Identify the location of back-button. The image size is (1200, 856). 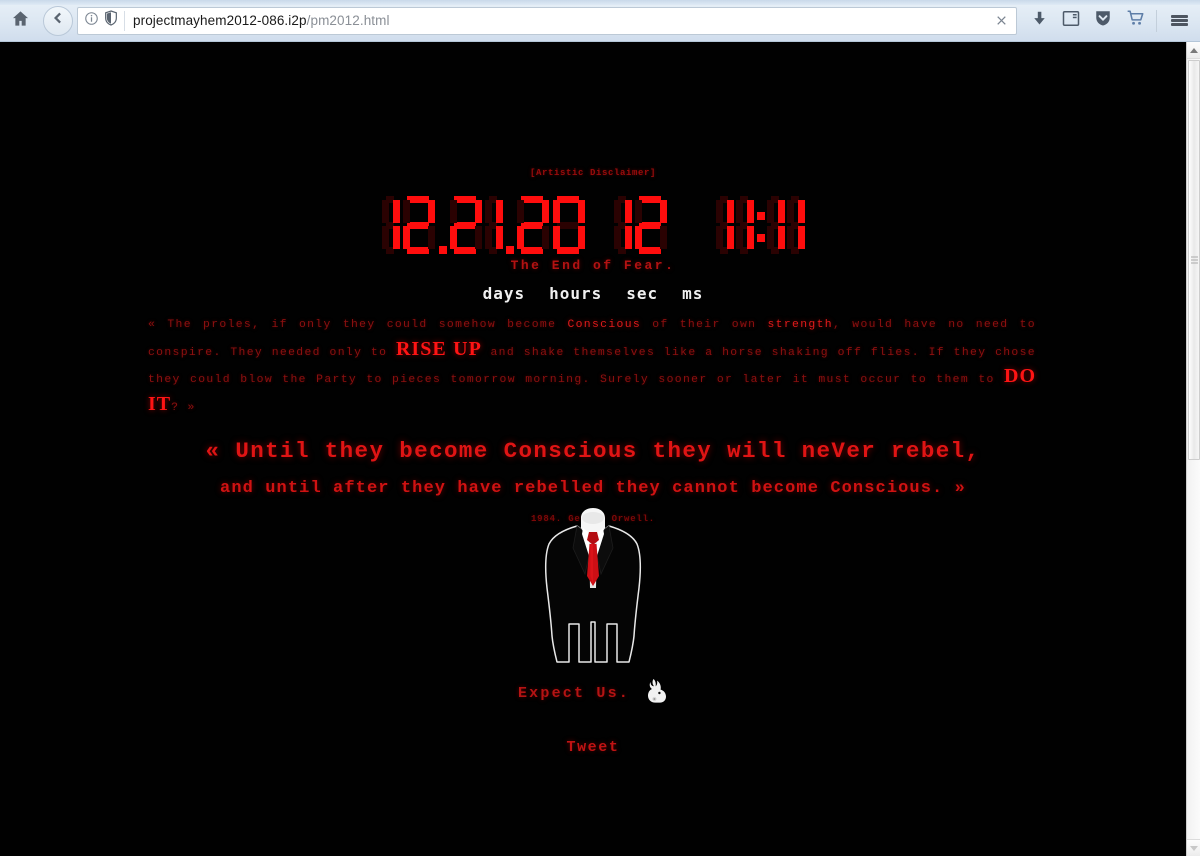
(58, 20).